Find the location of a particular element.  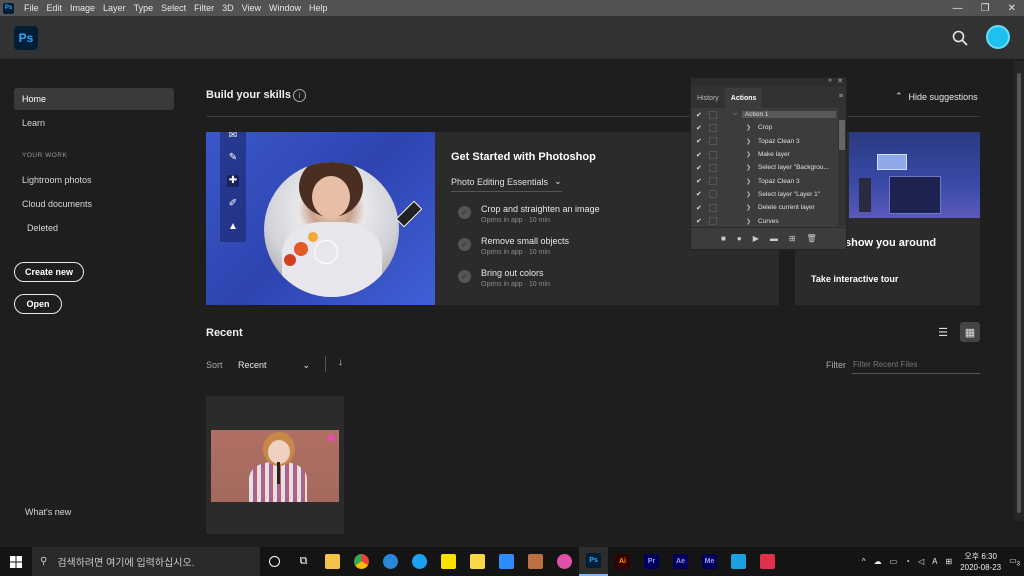

ime-indicator: A is located at coordinates (934, 561).